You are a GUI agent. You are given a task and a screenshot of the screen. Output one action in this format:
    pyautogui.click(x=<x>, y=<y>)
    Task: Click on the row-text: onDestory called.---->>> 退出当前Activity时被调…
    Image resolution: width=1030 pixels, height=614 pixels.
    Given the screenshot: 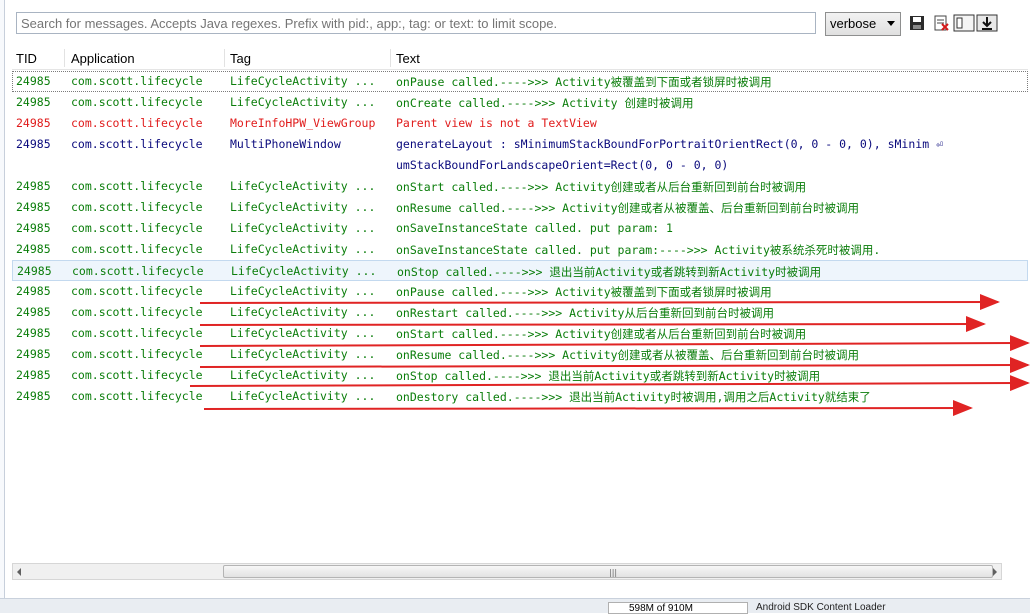 What is the action you would take?
    pyautogui.click(x=633, y=397)
    